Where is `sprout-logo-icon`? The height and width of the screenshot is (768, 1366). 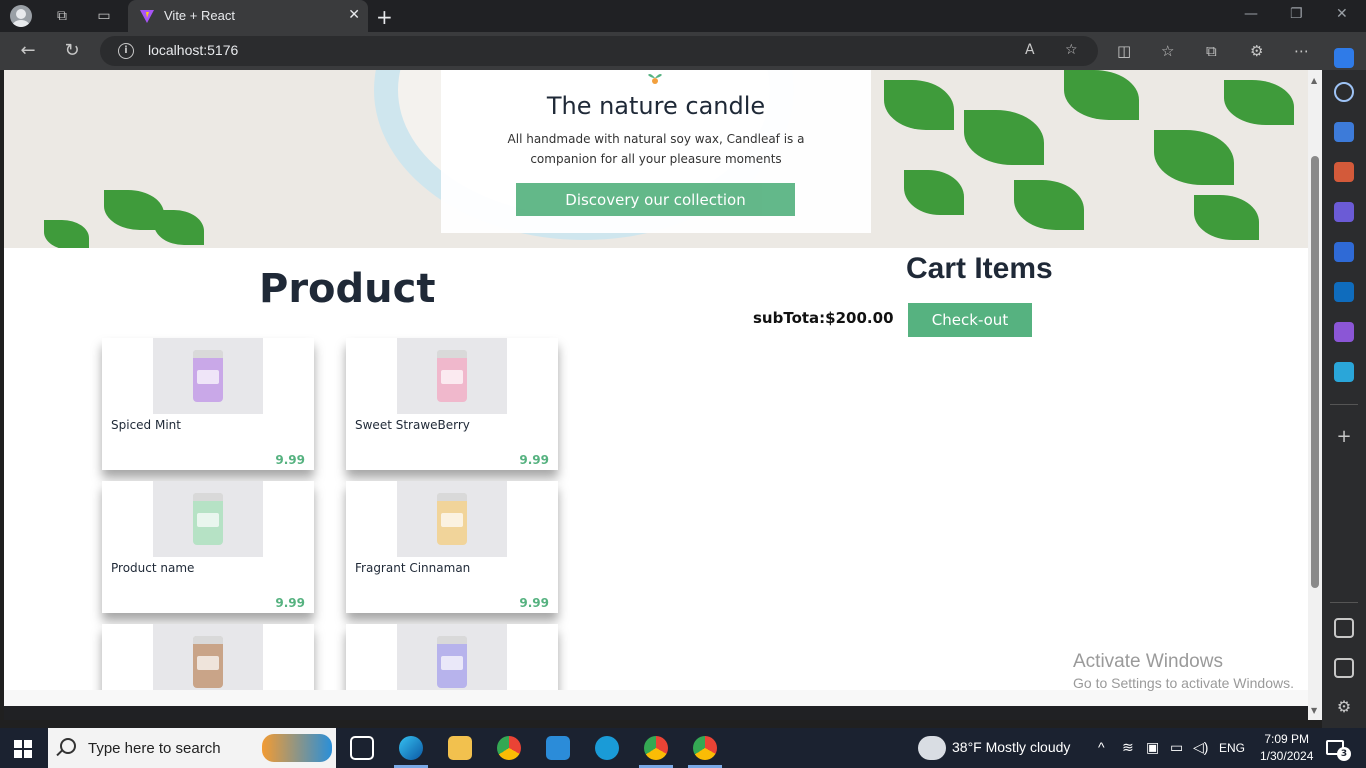 sprout-logo-icon is located at coordinates (655, 79).